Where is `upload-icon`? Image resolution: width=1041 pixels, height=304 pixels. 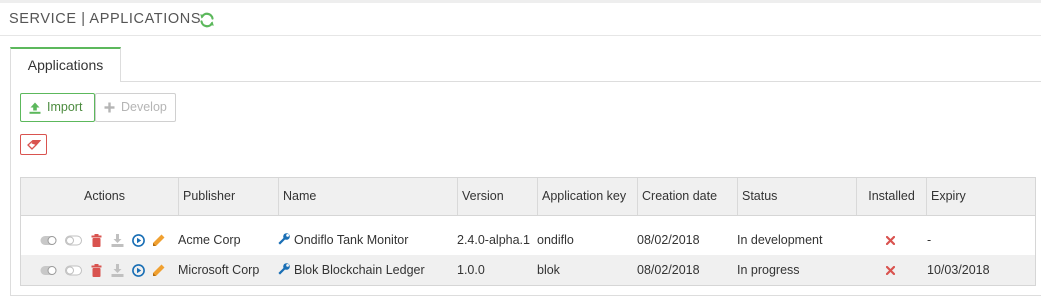 upload-icon is located at coordinates (35, 108).